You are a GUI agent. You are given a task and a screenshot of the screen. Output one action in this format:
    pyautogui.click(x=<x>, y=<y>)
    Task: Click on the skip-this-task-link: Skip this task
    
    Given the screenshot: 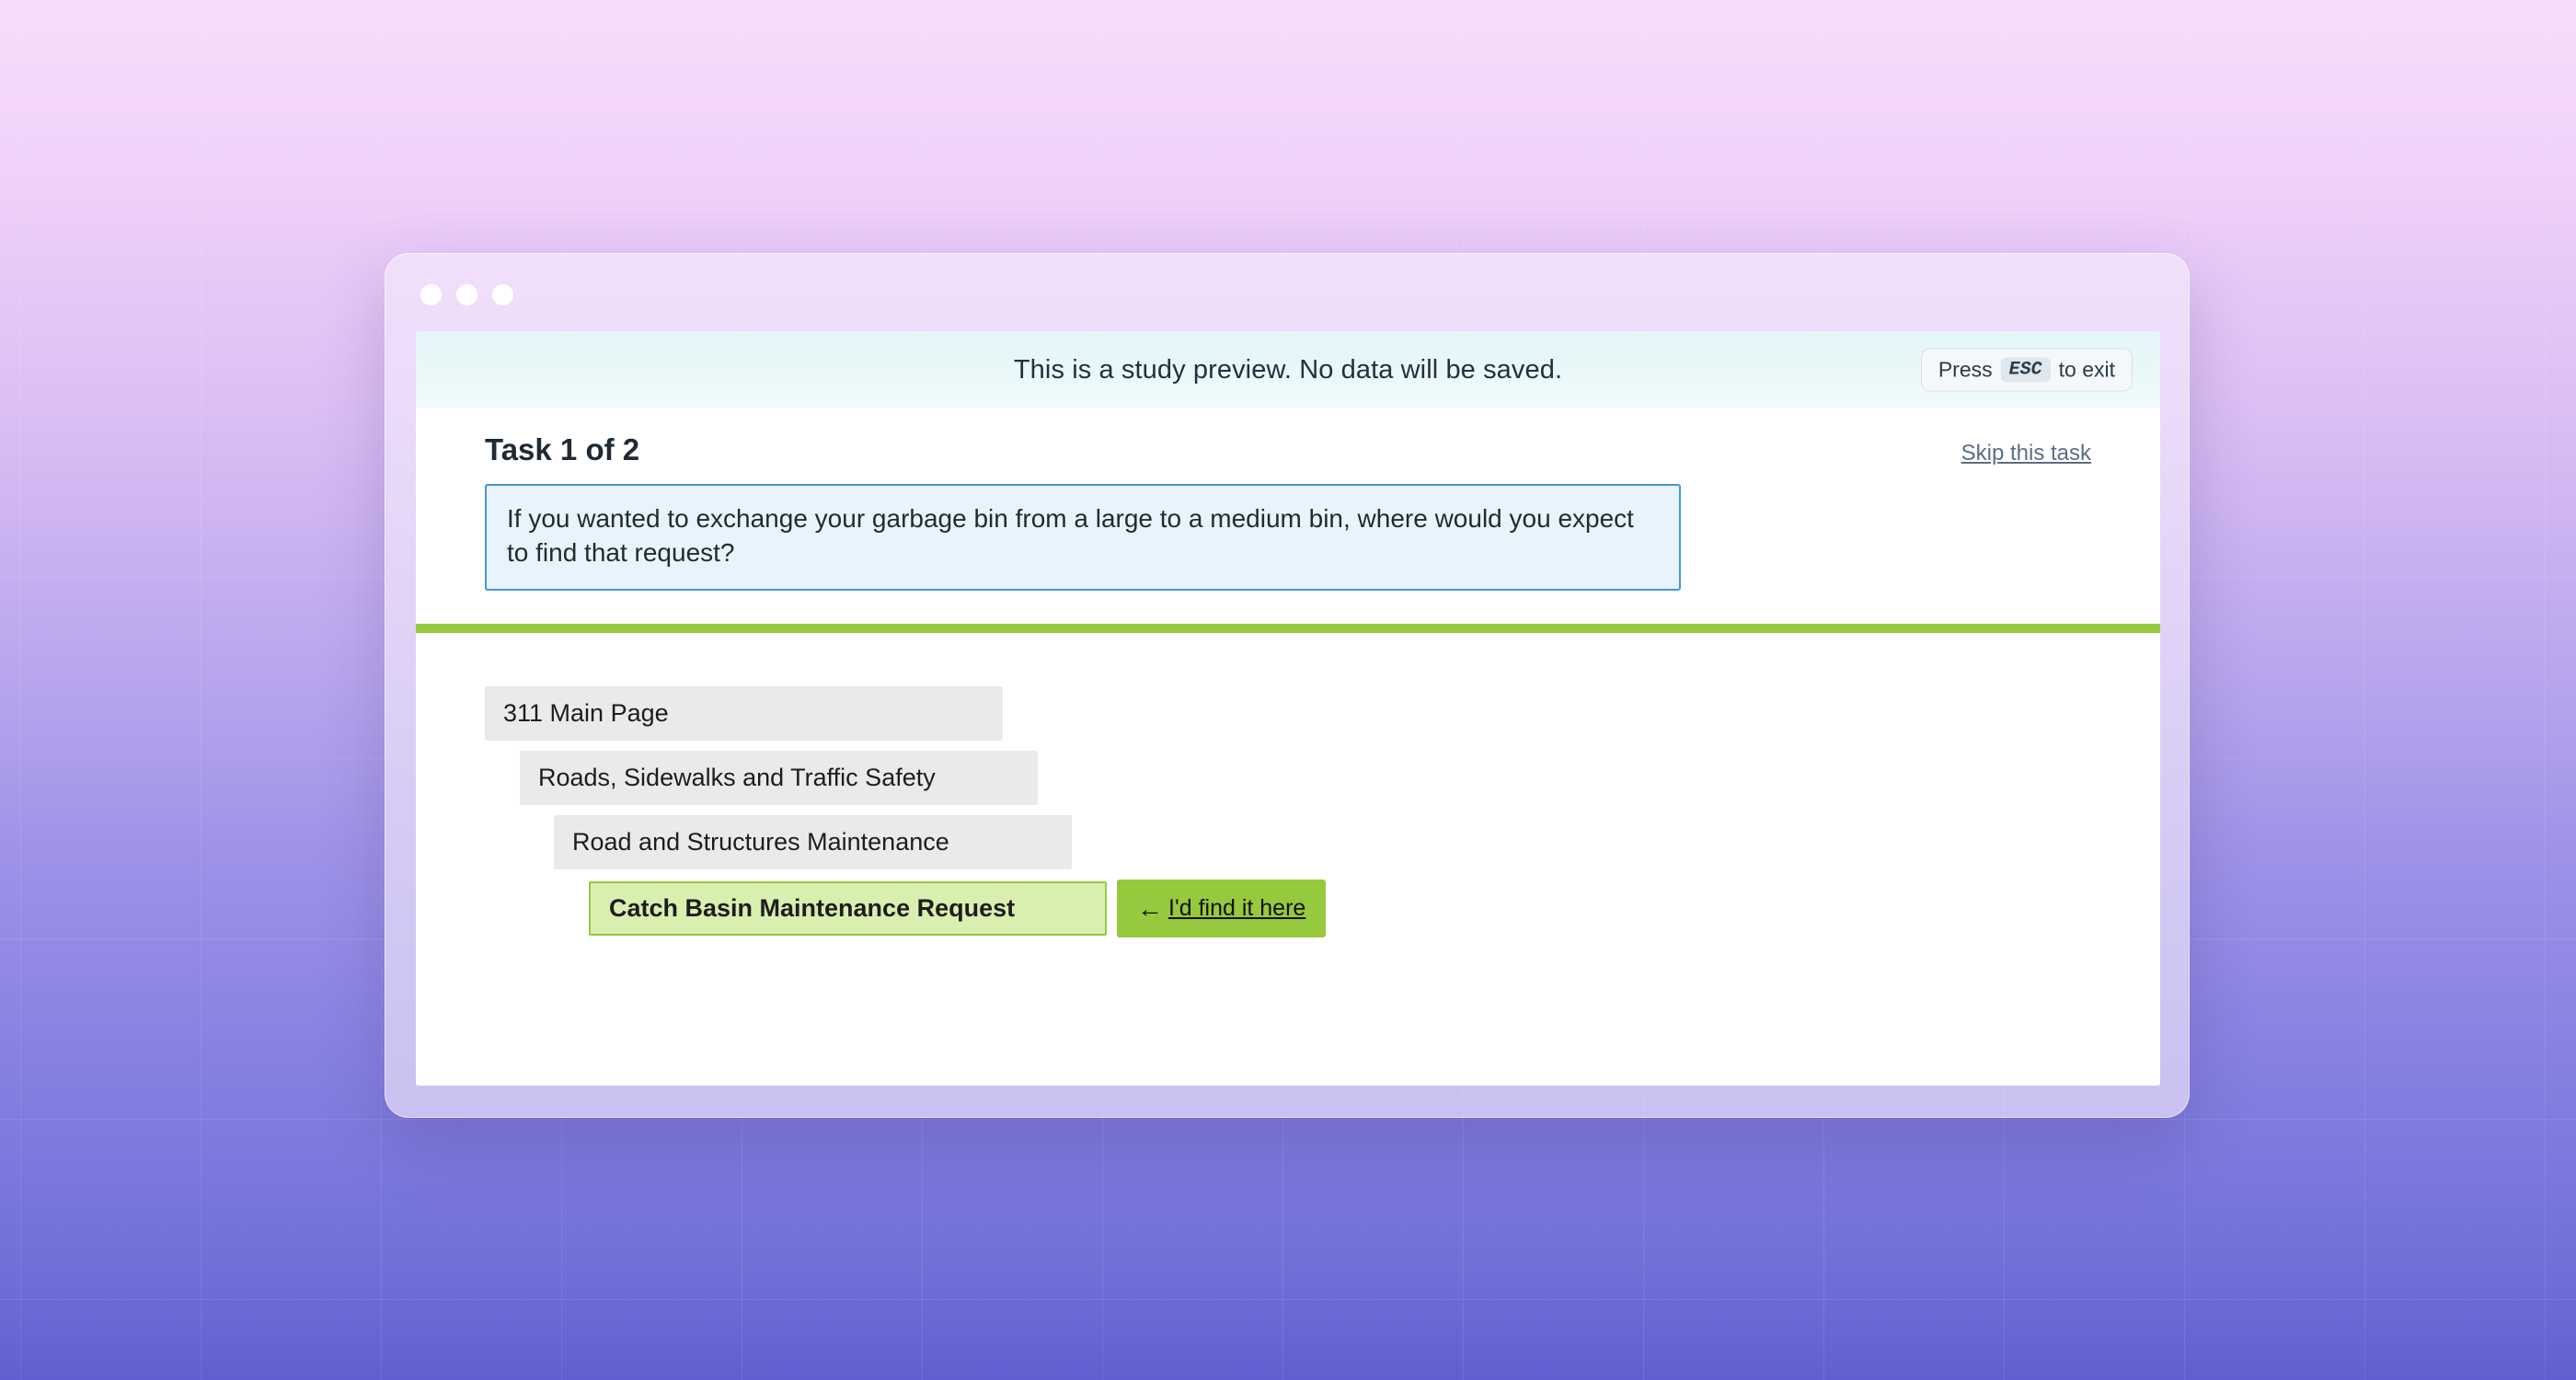 What is the action you would take?
    pyautogui.click(x=2026, y=453)
    